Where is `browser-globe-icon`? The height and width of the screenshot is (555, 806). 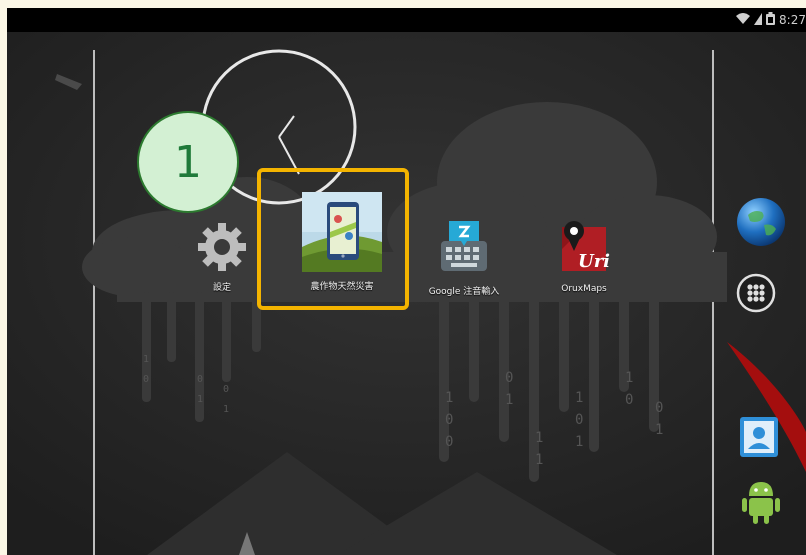 browser-globe-icon is located at coordinates (761, 224).